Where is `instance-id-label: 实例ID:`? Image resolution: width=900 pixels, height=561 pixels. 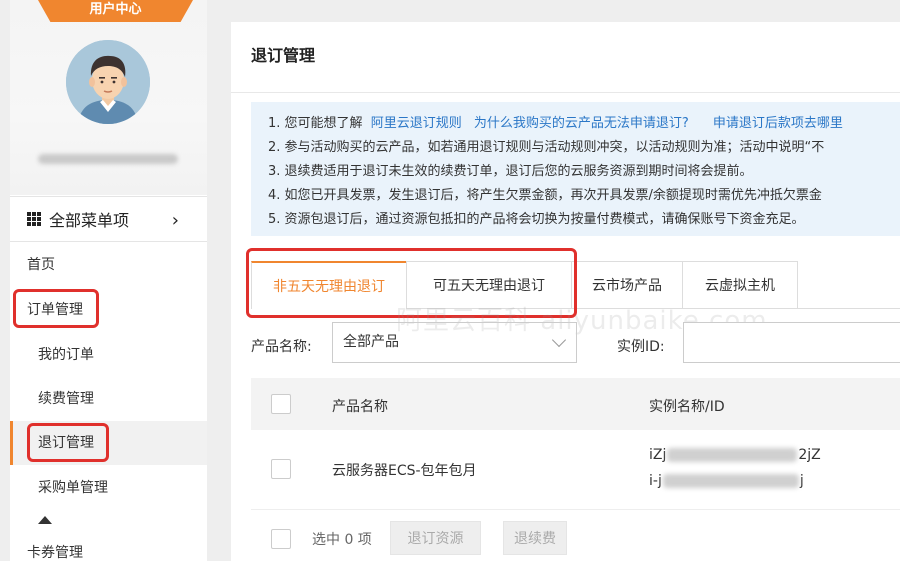
instance-id-label: 实例ID: is located at coordinates (641, 347).